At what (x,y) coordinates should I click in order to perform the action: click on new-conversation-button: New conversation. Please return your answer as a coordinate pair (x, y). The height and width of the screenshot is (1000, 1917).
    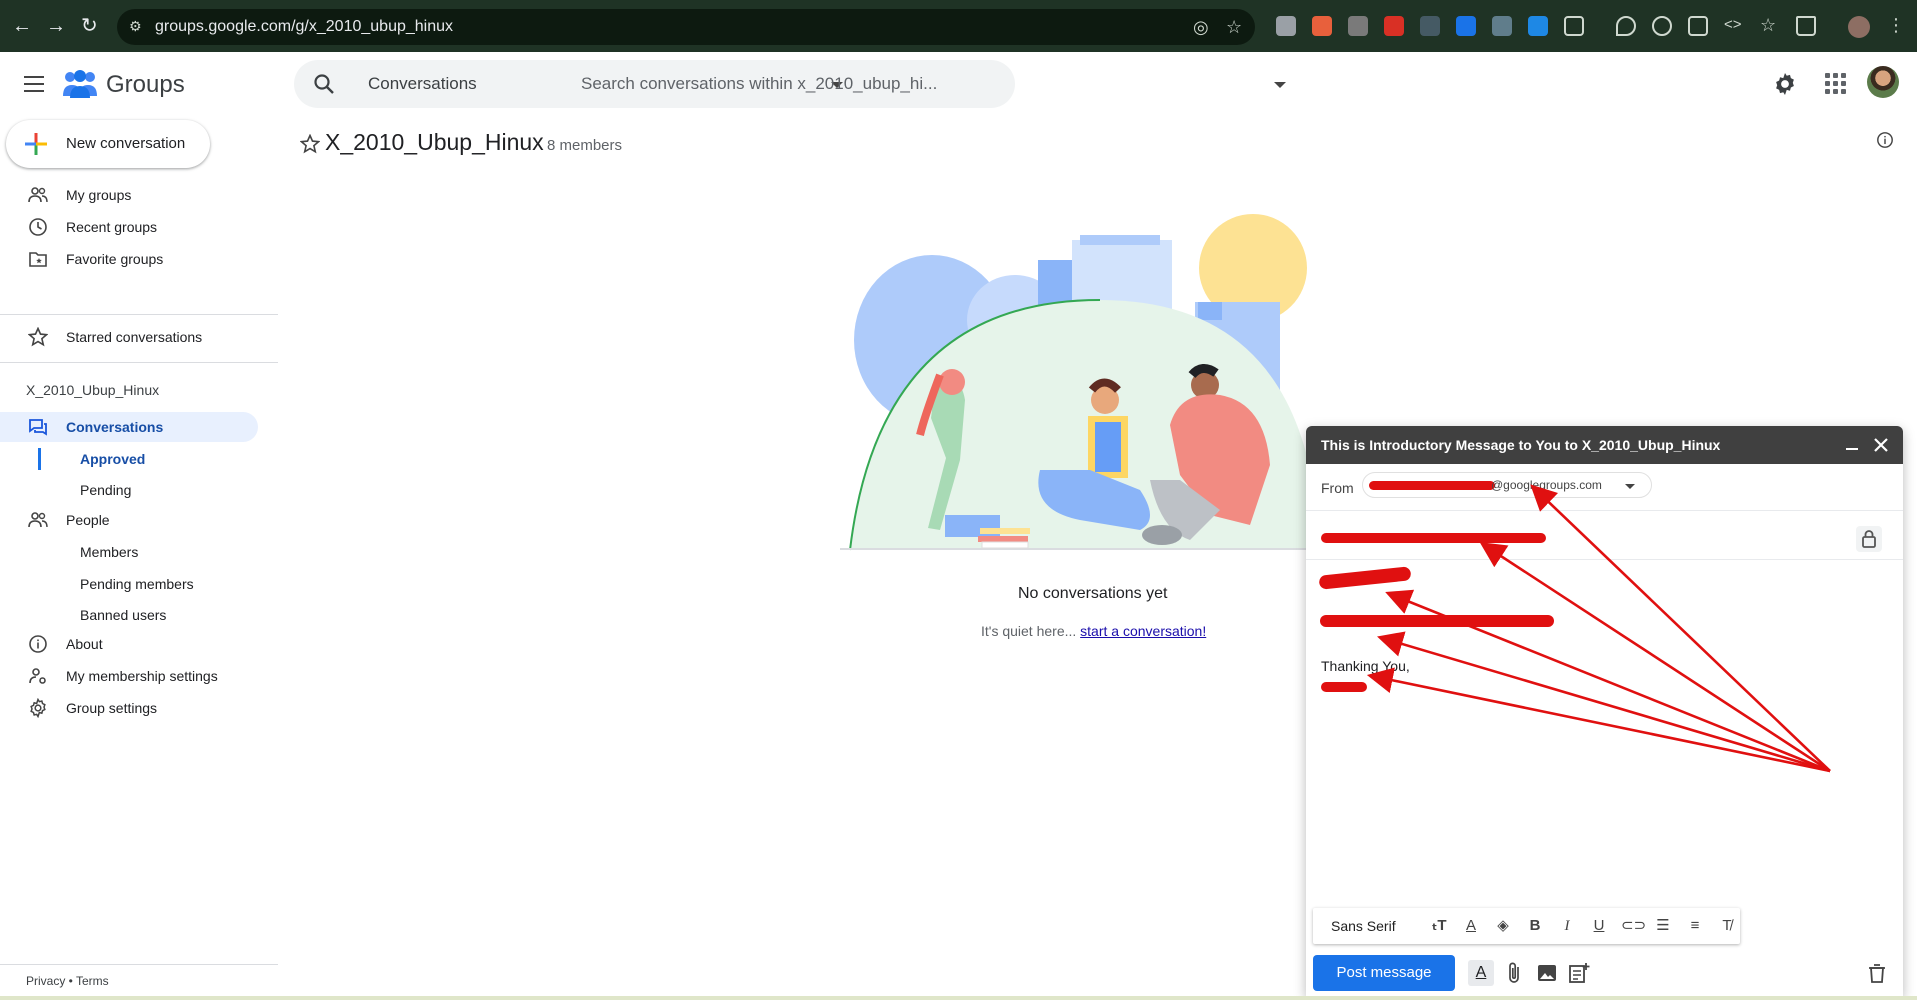
    Looking at the image, I should click on (108, 144).